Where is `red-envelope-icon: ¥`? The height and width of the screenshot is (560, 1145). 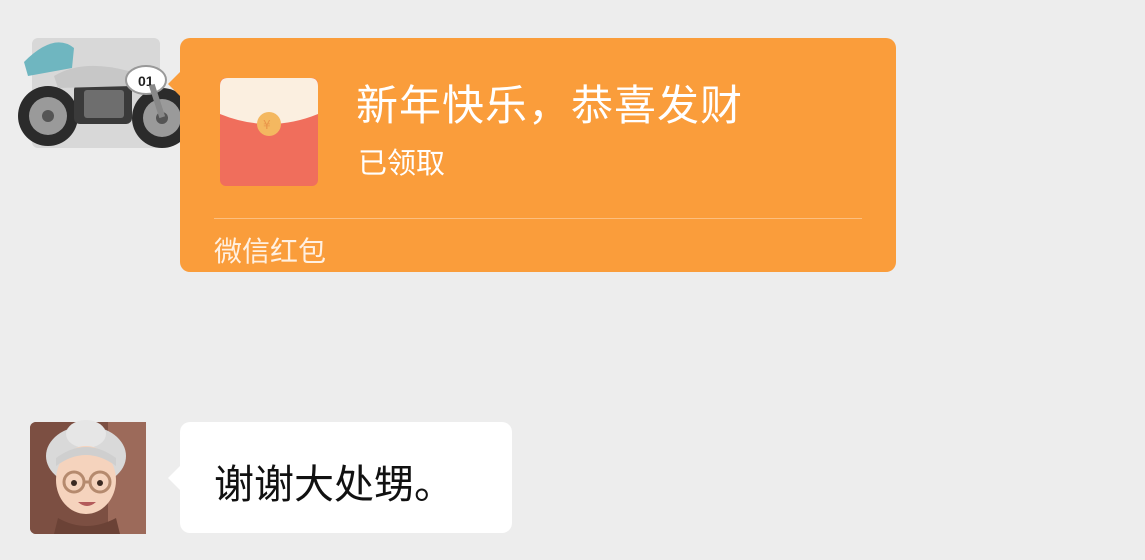 red-envelope-icon: ¥ is located at coordinates (269, 132).